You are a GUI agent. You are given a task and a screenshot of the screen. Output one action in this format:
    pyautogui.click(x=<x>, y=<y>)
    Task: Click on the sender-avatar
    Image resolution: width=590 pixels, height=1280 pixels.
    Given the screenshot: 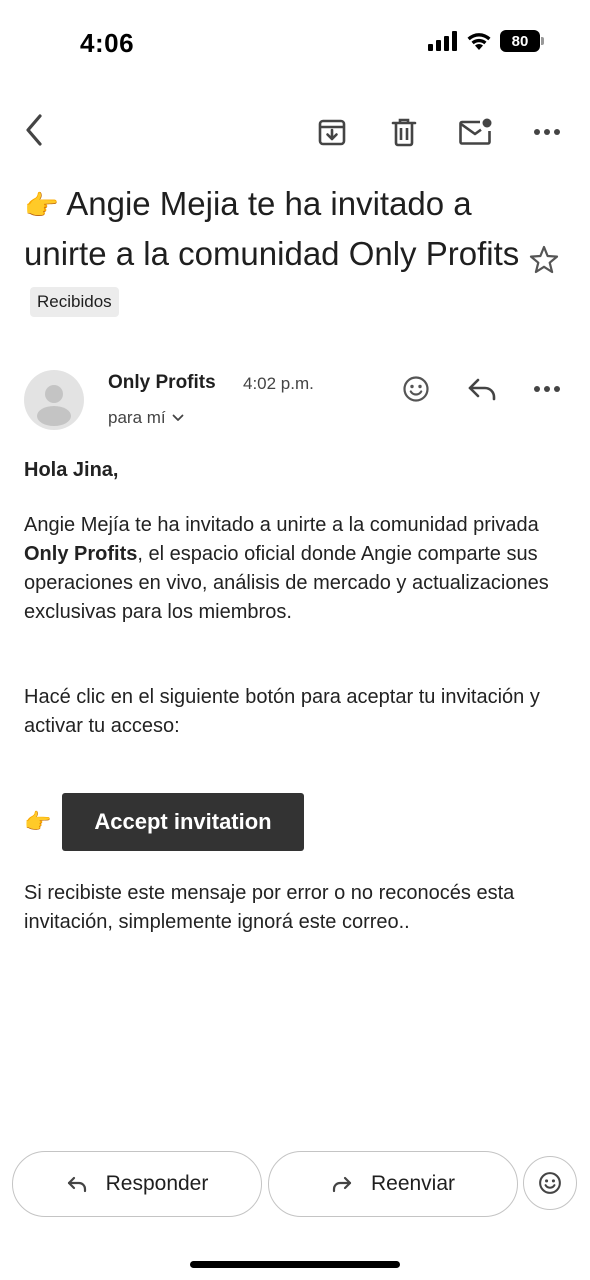 What is the action you would take?
    pyautogui.click(x=54, y=400)
    